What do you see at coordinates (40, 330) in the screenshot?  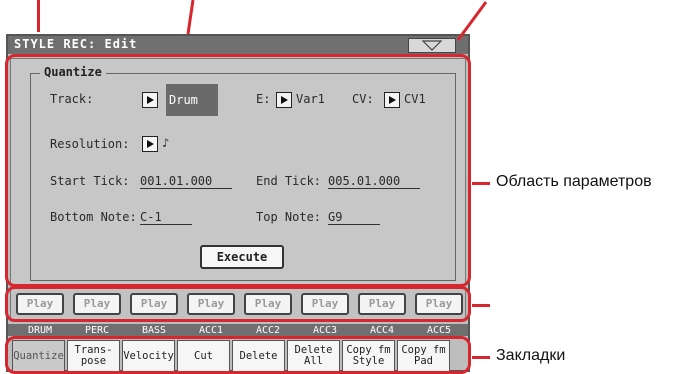 I see `track-name-drum: DRUM` at bounding box center [40, 330].